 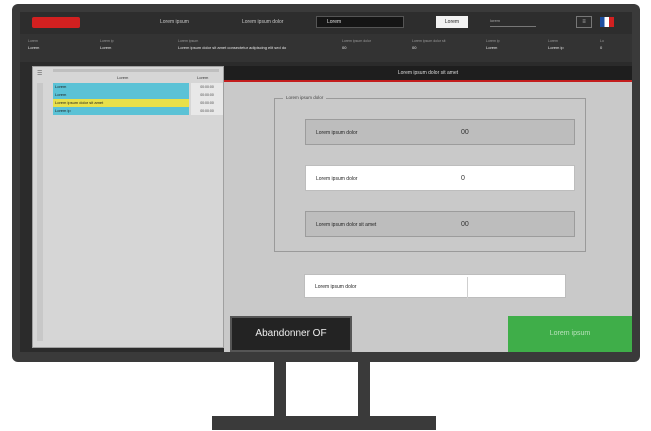 What do you see at coordinates (356, 44) in the screenshot?
I see `info-cell: Lorem ipsum dolor 00` at bounding box center [356, 44].